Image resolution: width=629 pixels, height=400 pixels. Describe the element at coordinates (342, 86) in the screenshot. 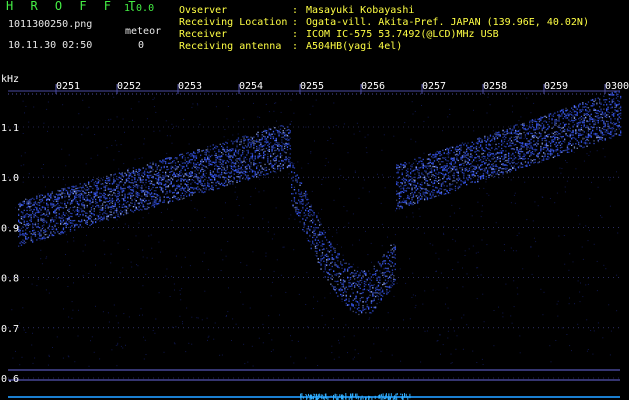

I see `time-axis-labels: 0251 0252 0253 0254 0255 0256 0257 0258 0259 0300` at that location.